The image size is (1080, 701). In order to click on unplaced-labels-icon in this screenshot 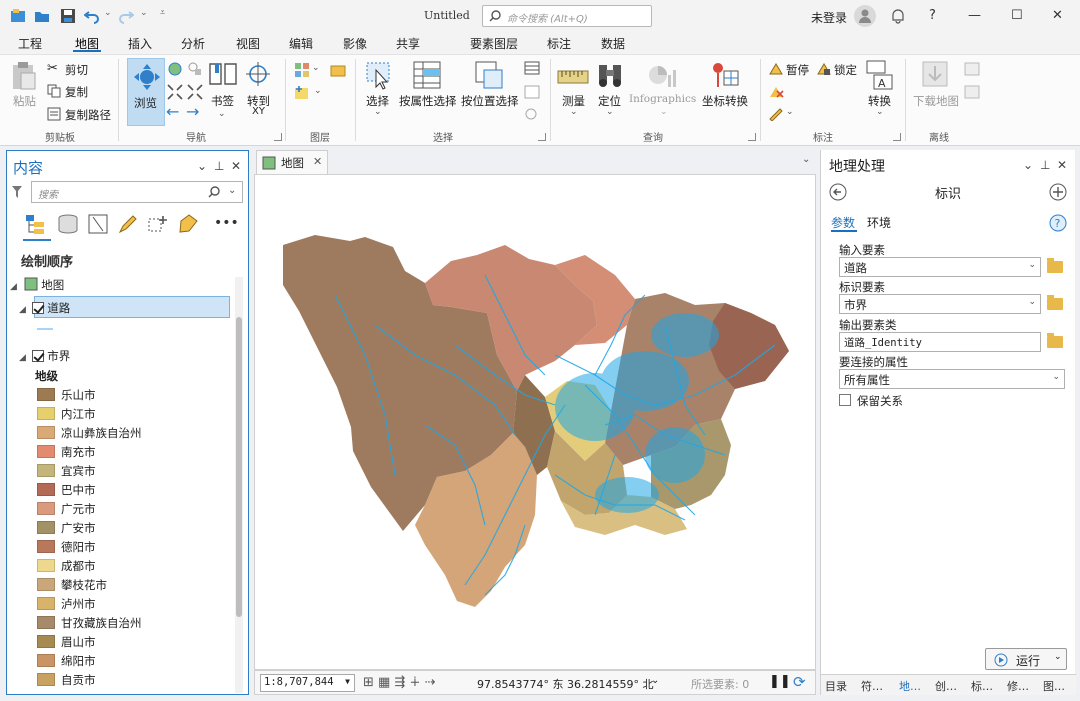, I will do `click(776, 92)`.